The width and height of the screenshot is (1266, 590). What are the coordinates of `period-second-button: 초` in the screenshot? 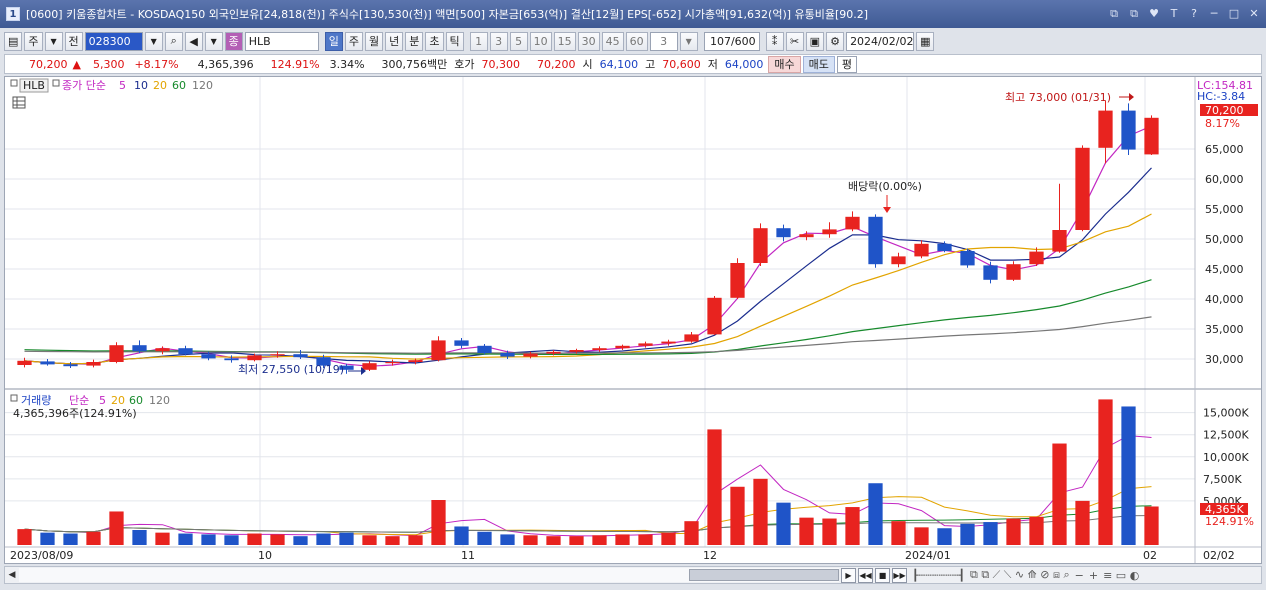 It's located at (434, 41).